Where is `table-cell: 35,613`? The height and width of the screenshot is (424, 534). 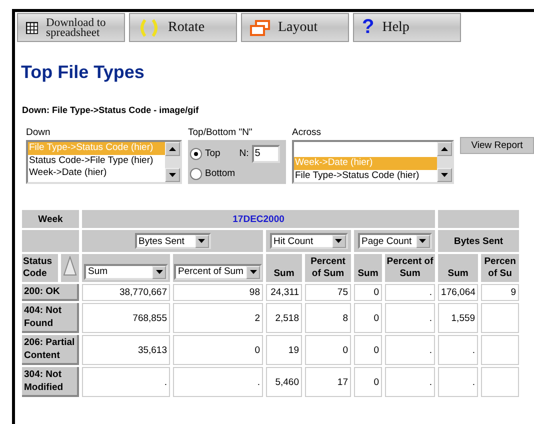 table-cell: 35,613 is located at coordinates (126, 350).